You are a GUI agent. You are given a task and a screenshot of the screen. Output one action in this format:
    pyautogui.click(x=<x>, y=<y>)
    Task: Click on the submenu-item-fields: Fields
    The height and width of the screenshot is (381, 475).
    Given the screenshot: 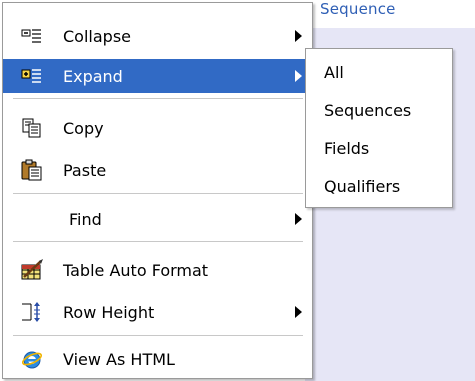 What is the action you would take?
    pyautogui.click(x=379, y=148)
    